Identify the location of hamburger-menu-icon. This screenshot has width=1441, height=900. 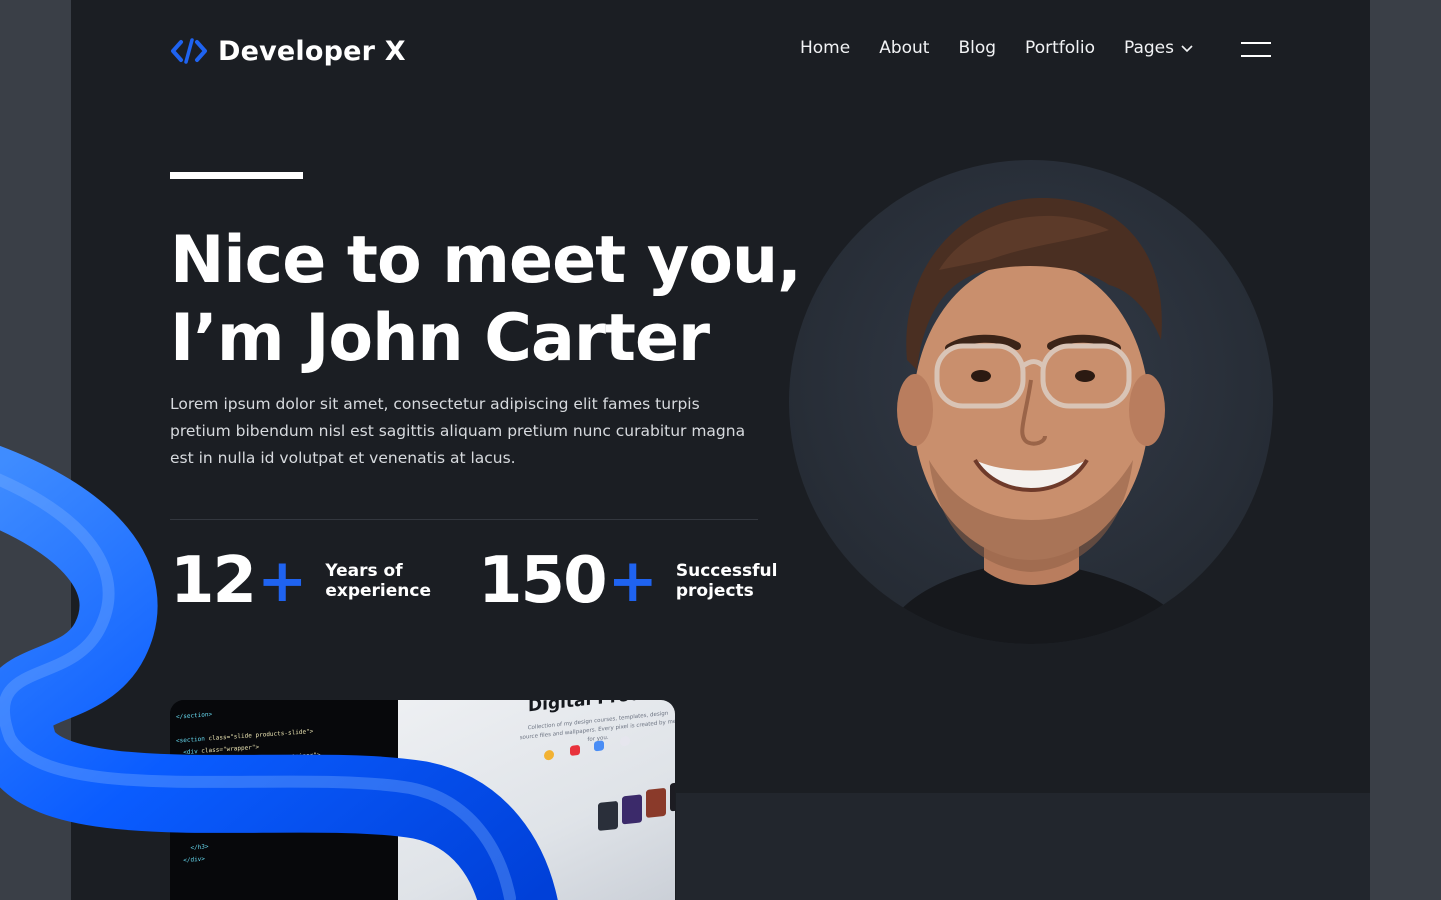
(1256, 51).